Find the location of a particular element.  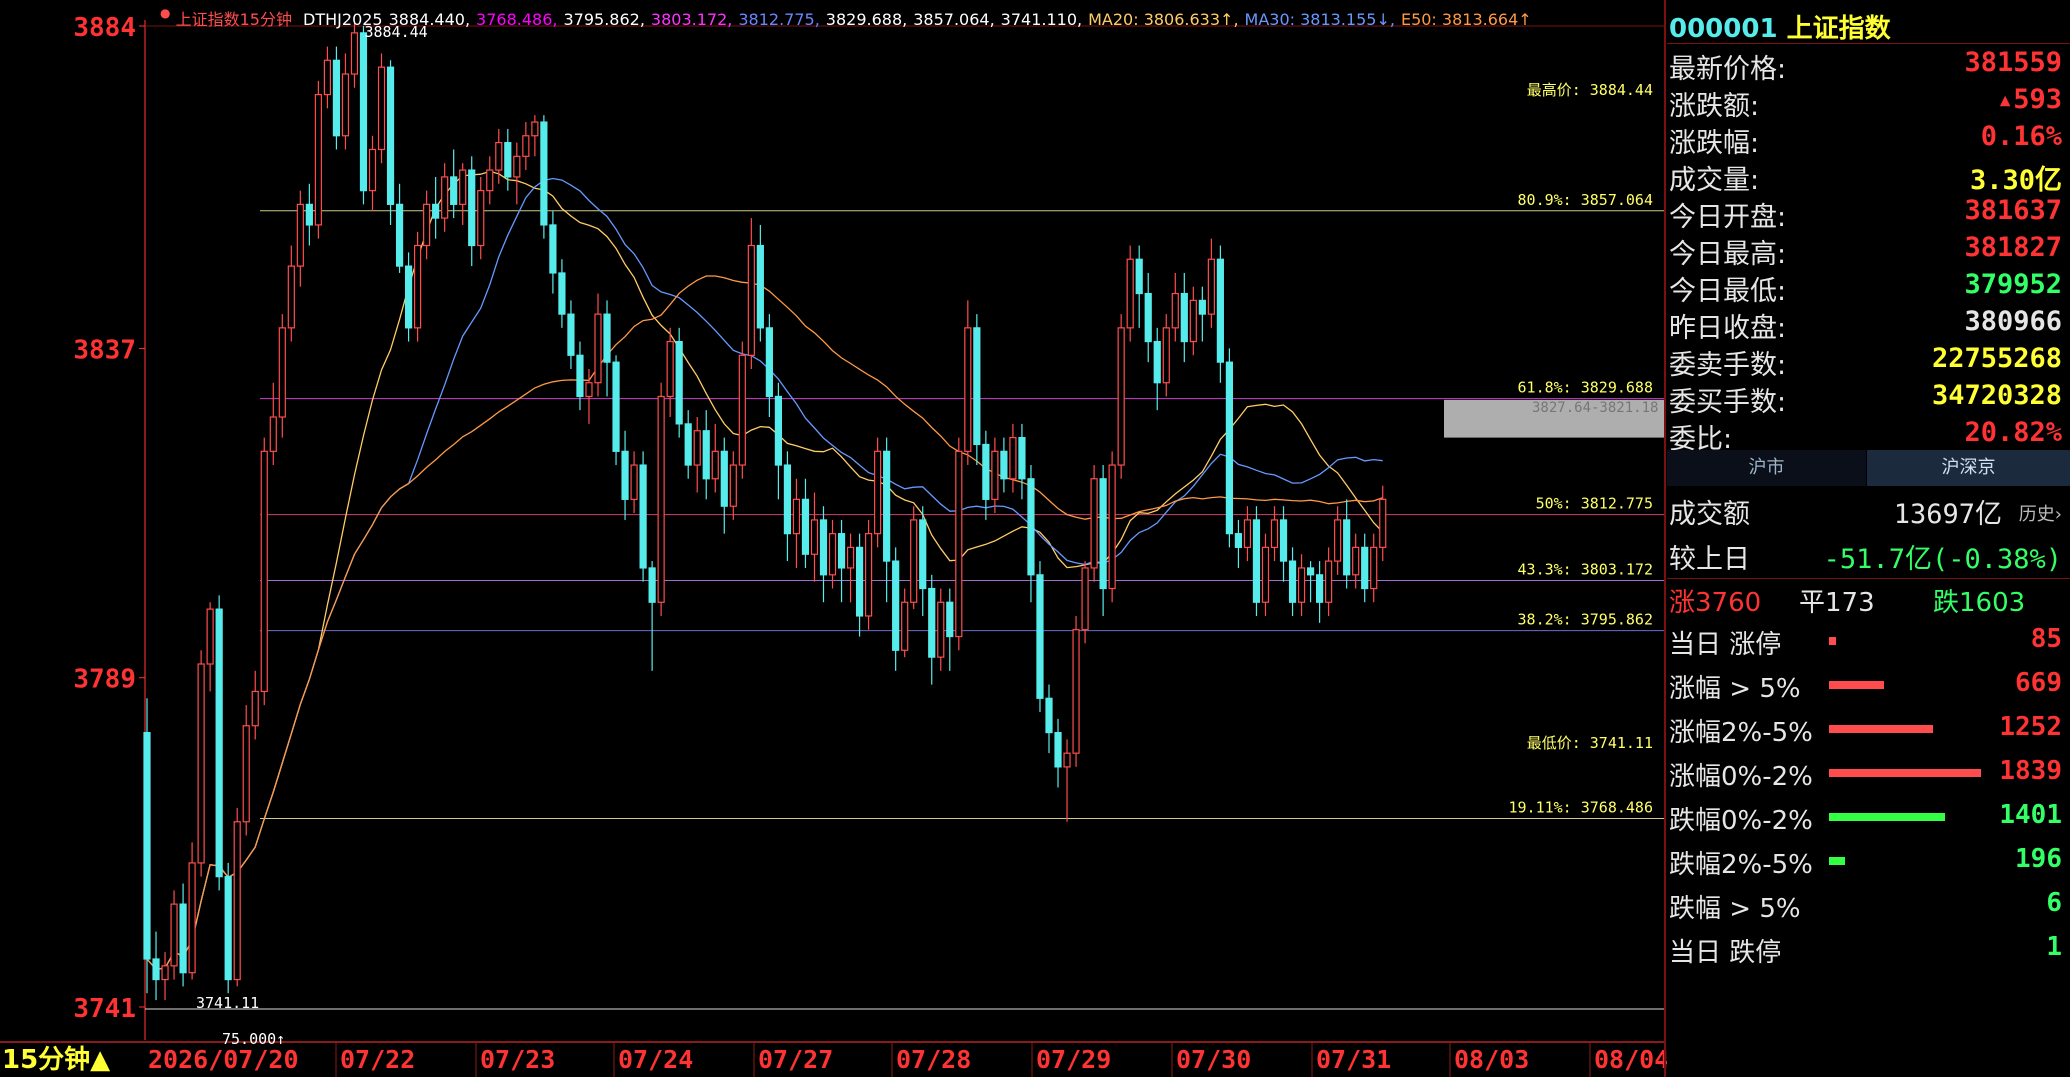

quote-value: 380966 is located at coordinates (2013, 321).